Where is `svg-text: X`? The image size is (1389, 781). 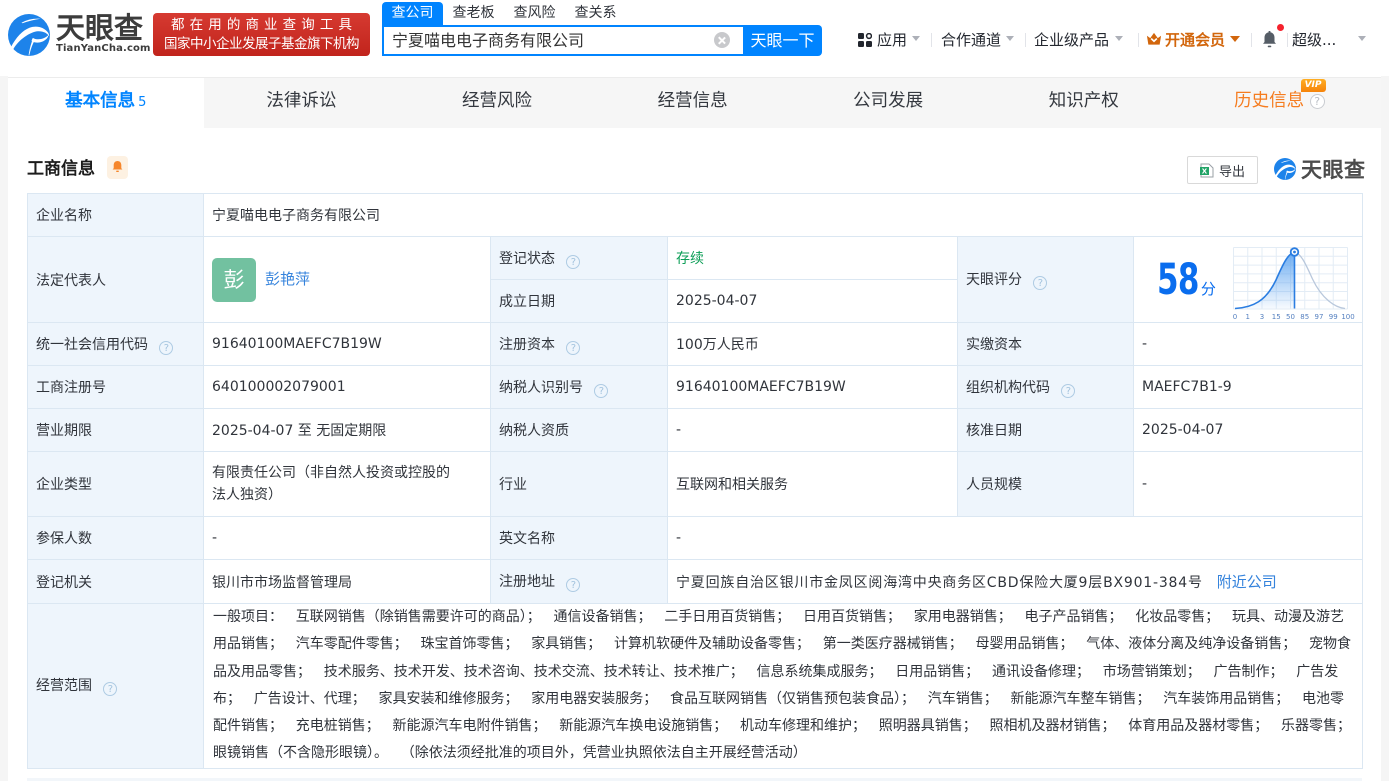 svg-text: X is located at coordinates (1205, 171).